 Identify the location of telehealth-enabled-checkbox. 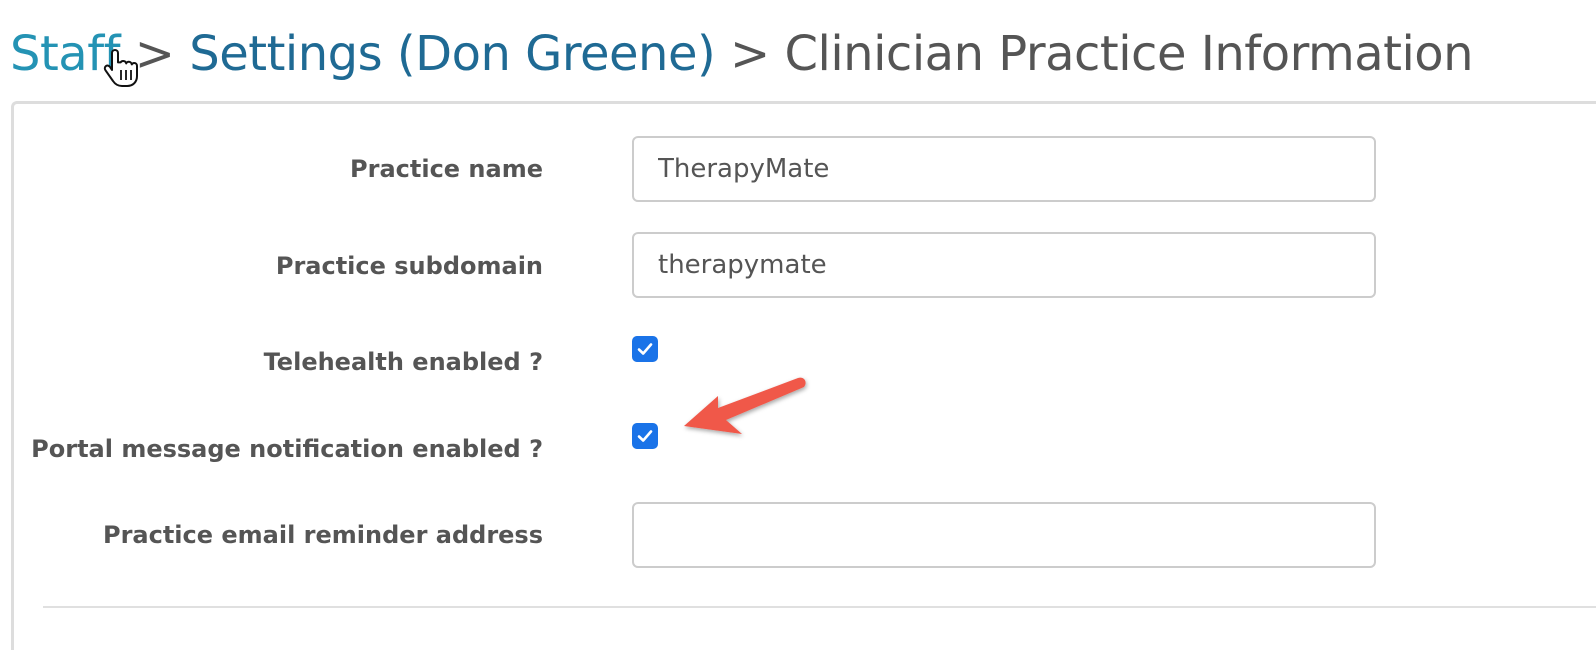
(645, 349).